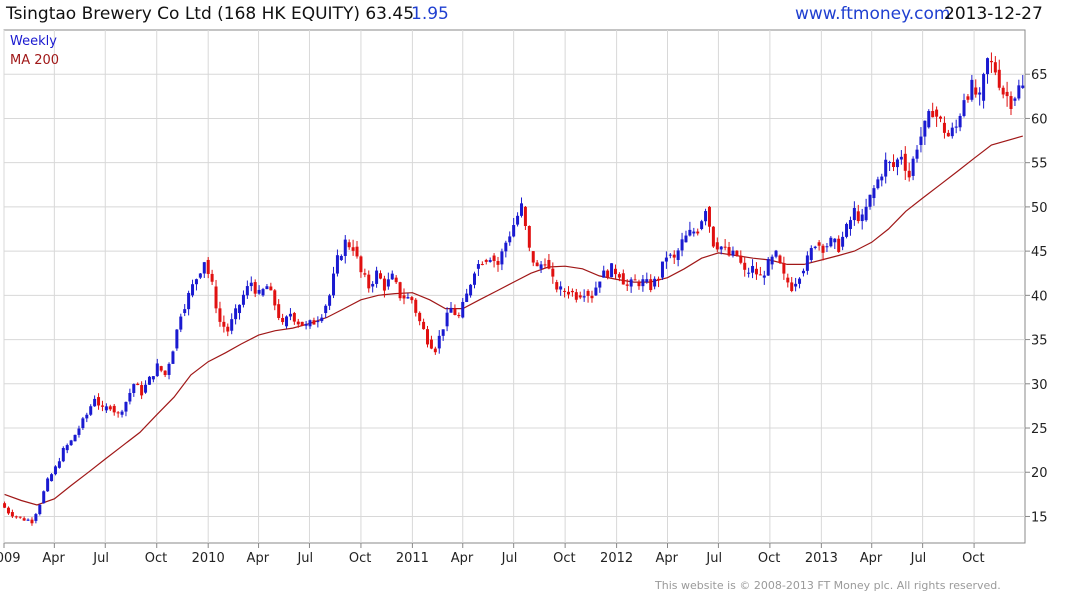 The width and height of the screenshot is (1075, 600). What do you see at coordinates (1039, 296) in the screenshot?
I see `y-tick-label: 40` at bounding box center [1039, 296].